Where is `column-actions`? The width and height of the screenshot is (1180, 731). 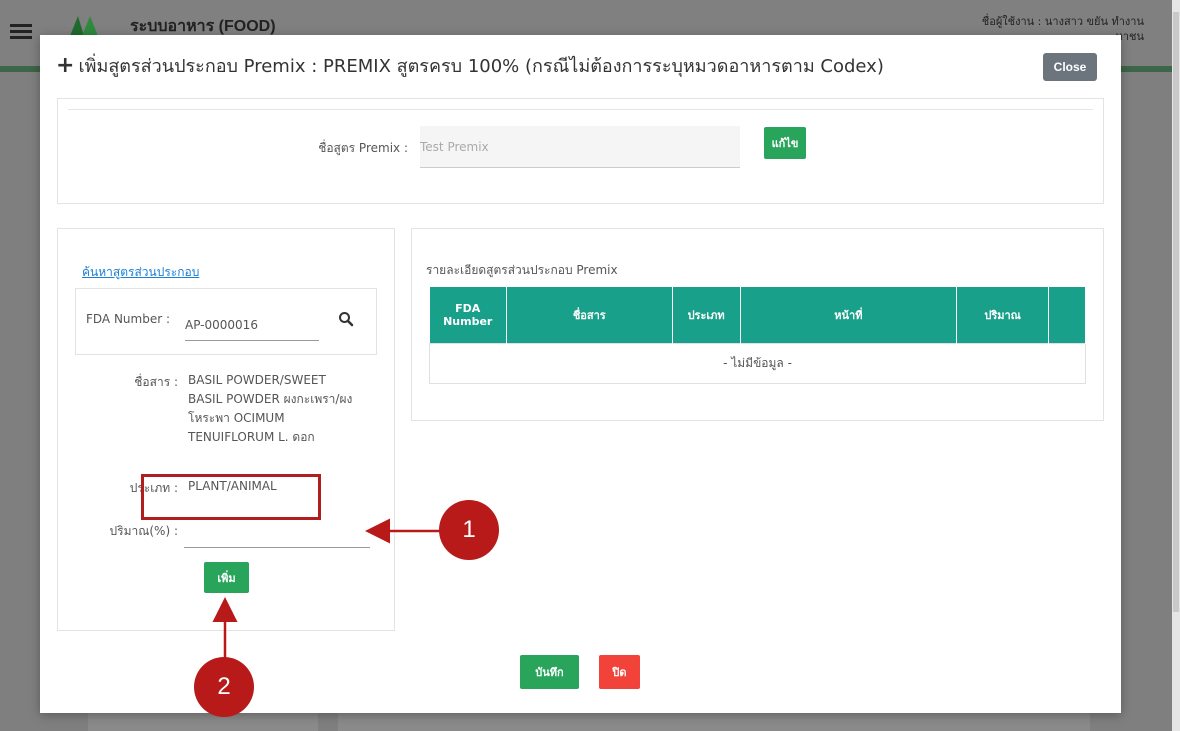
column-actions is located at coordinates (1067, 315).